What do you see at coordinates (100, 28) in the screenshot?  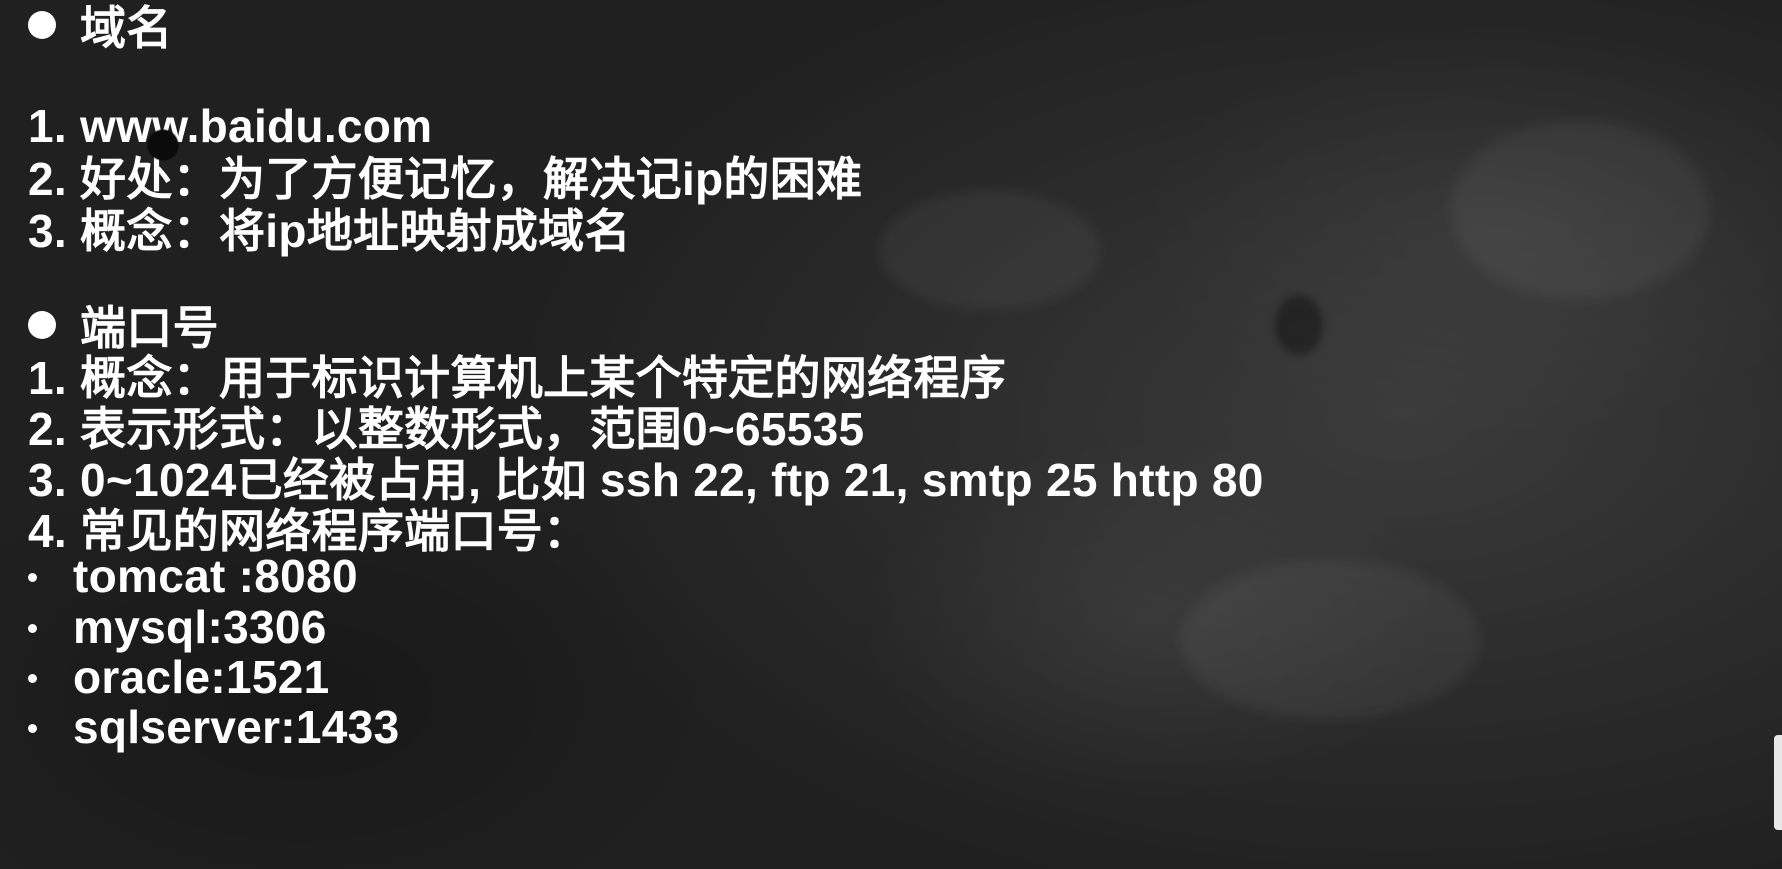 I see `domain-heading: 域名` at bounding box center [100, 28].